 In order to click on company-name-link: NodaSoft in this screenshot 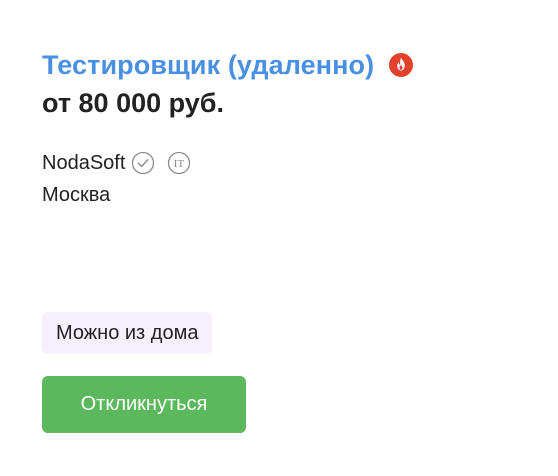, I will do `click(83, 163)`.